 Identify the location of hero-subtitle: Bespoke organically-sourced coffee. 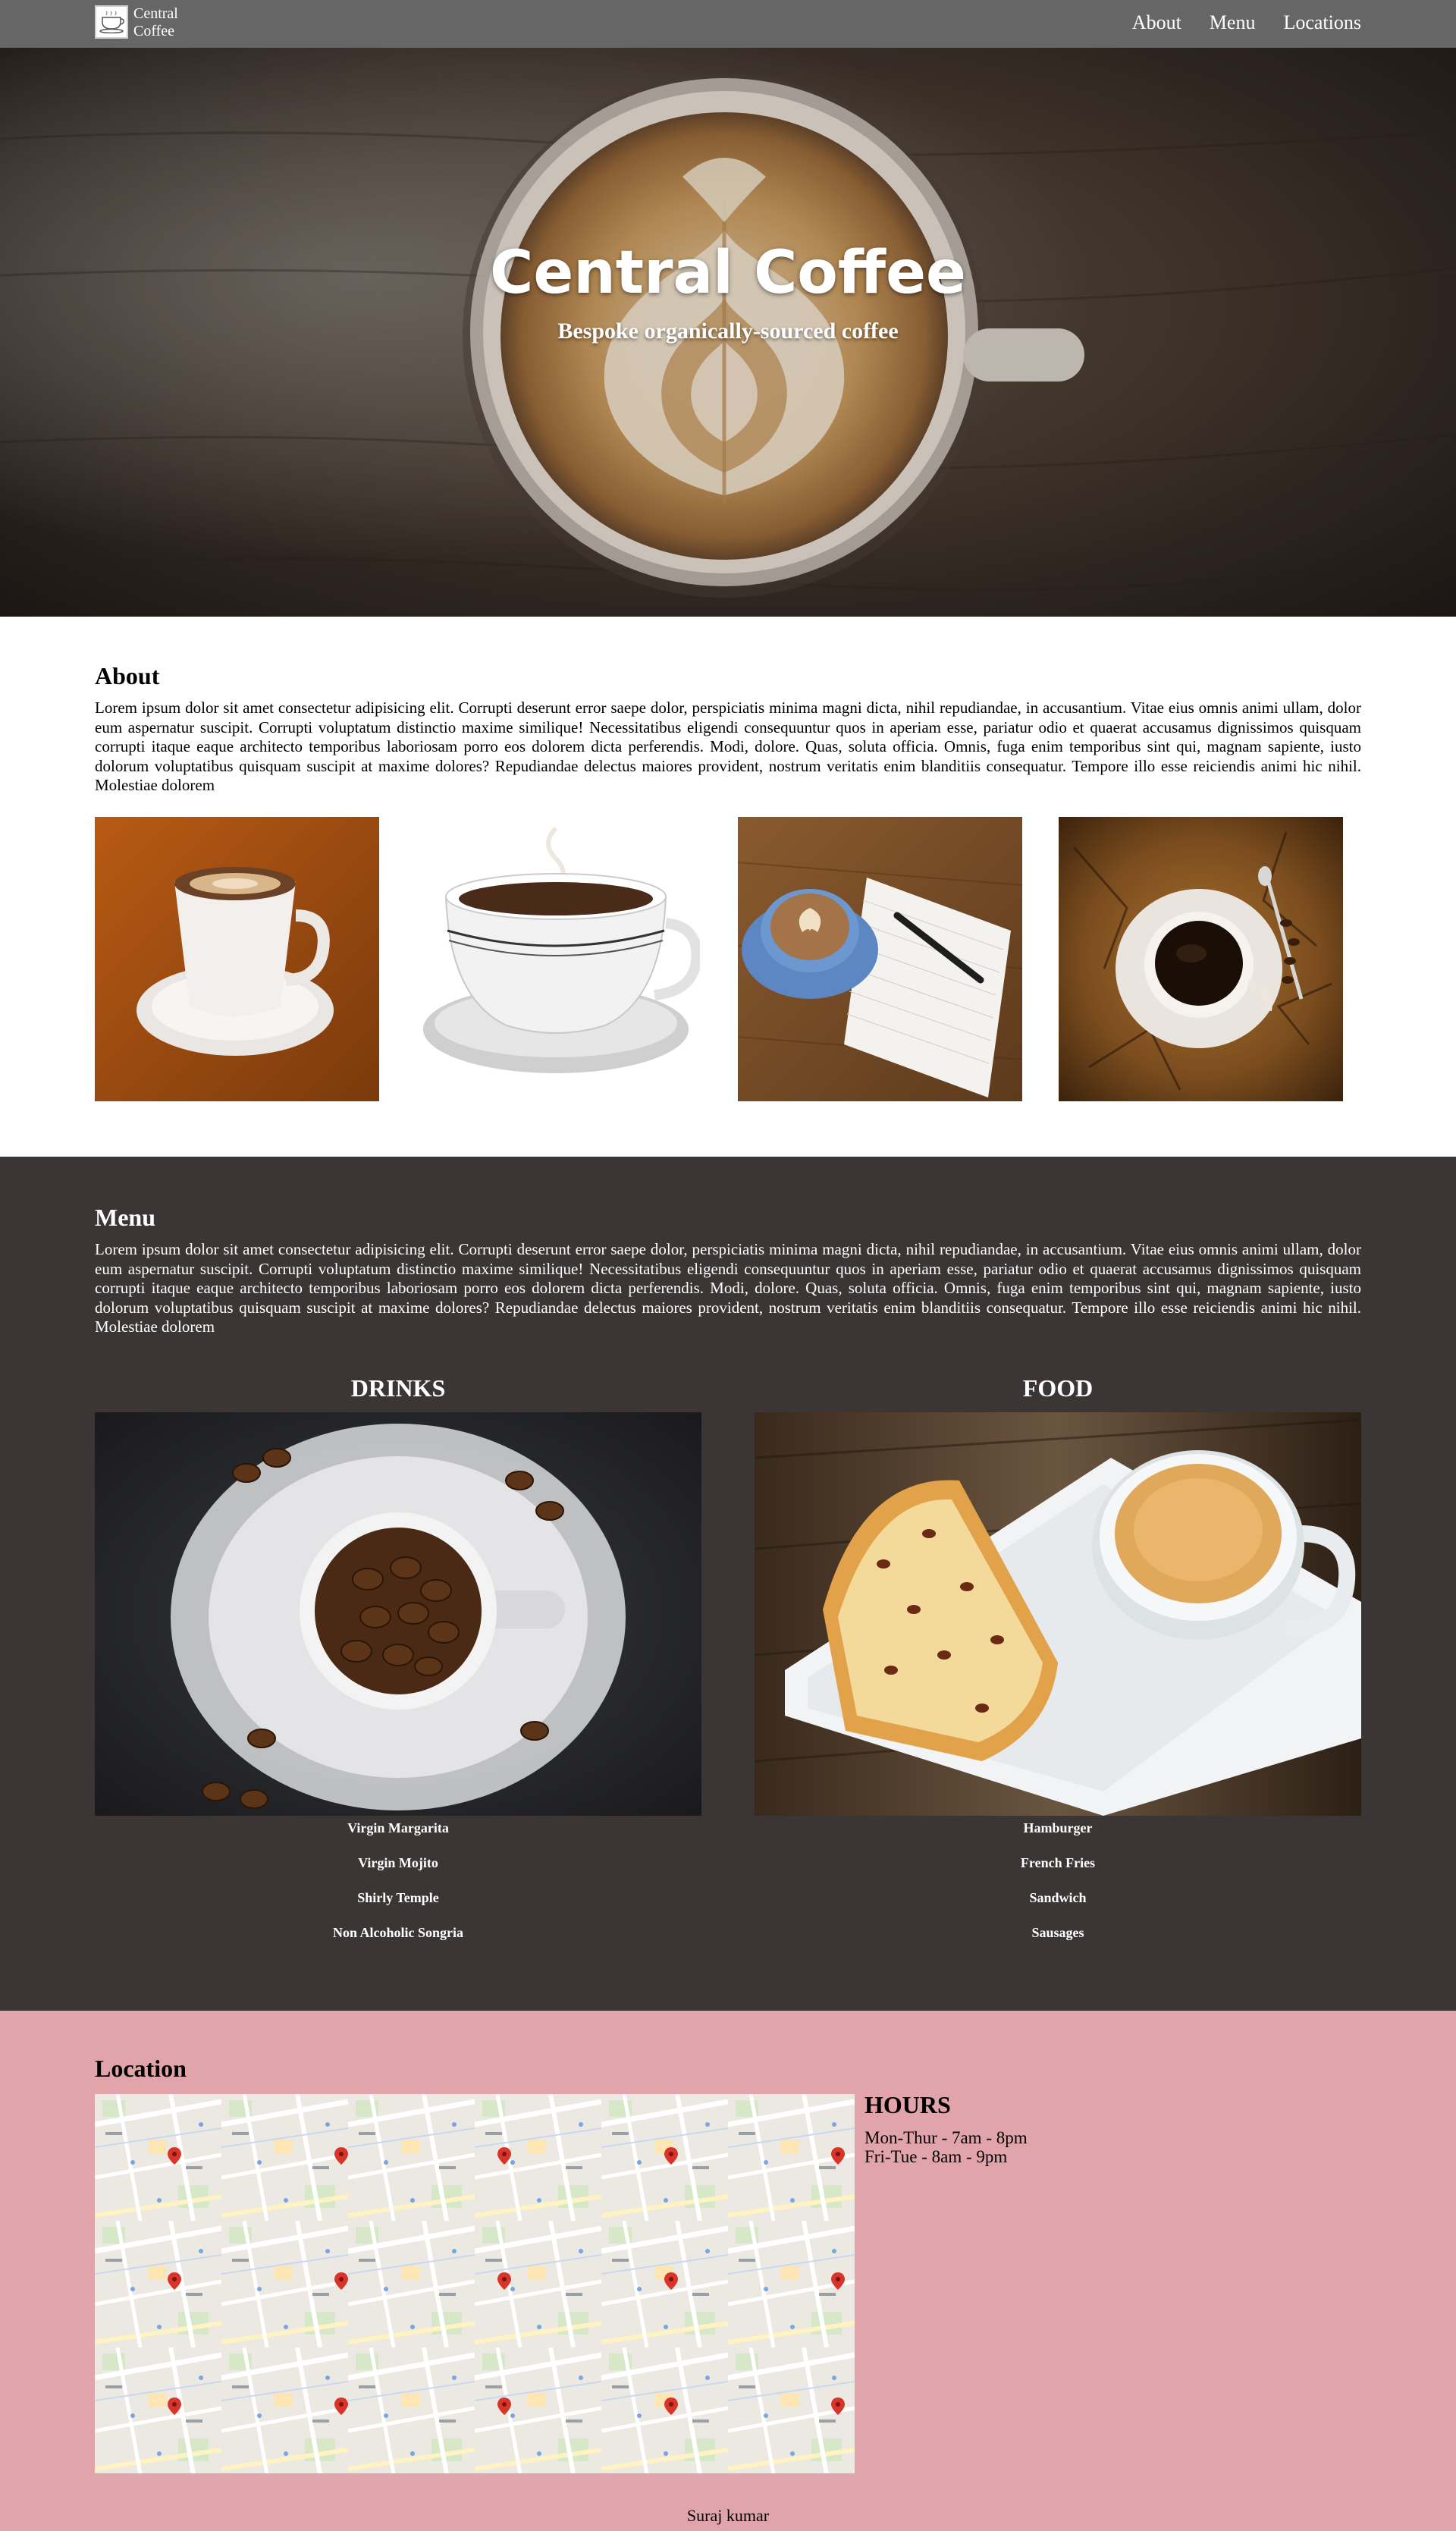
(728, 331).